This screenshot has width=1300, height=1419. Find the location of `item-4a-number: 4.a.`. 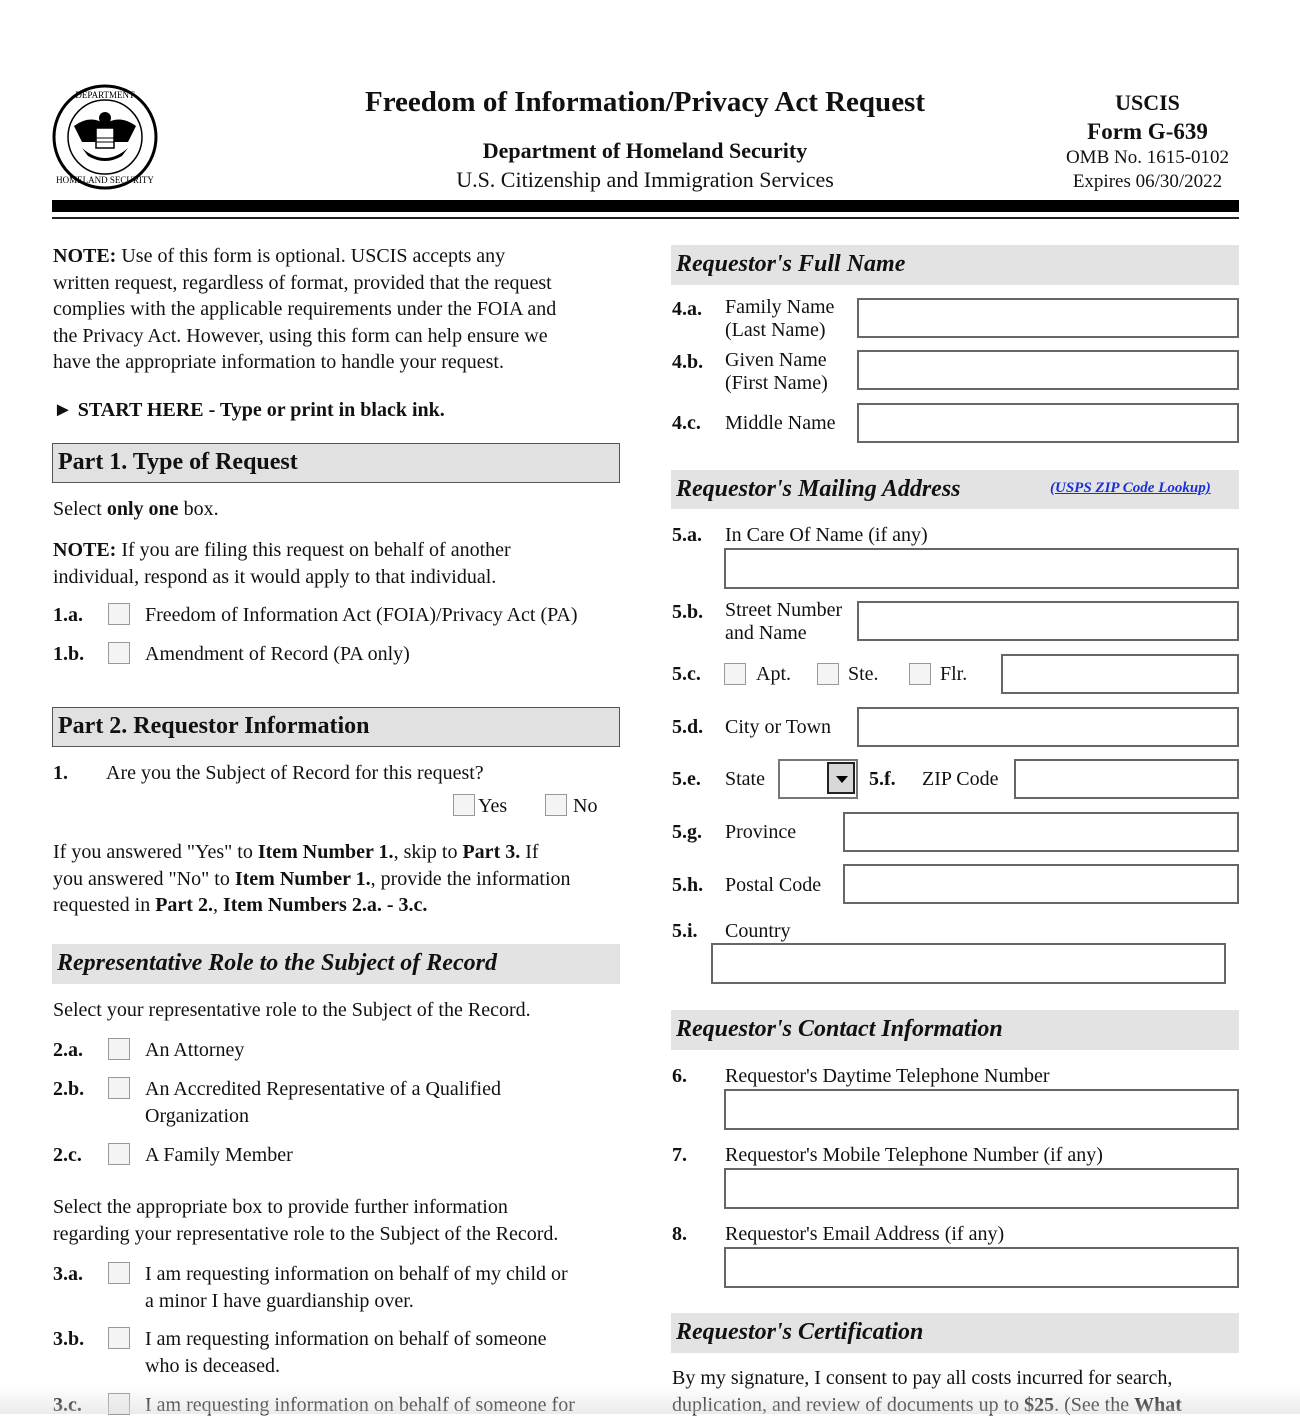

item-4a-number: 4.a. is located at coordinates (687, 309).